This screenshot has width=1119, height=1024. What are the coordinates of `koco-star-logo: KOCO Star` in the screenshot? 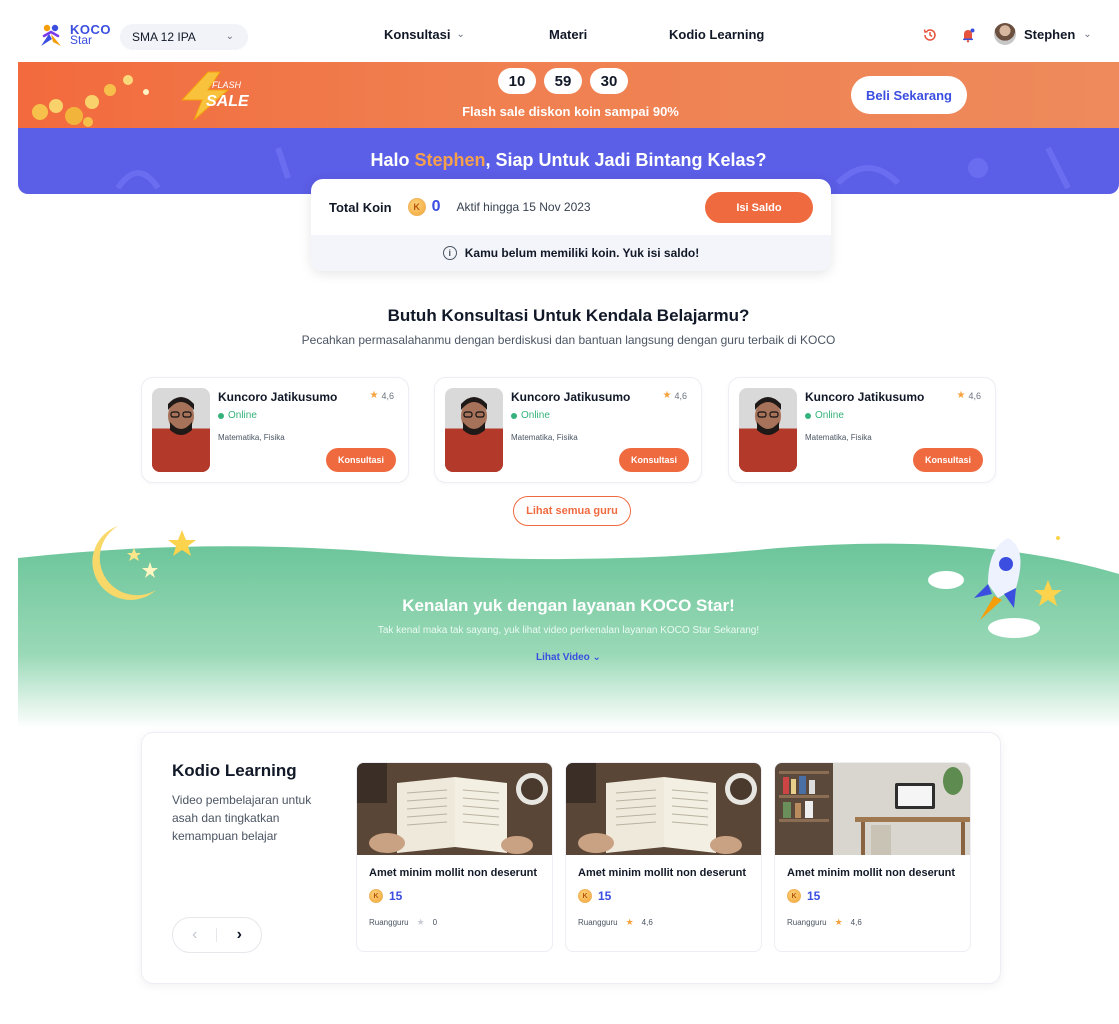 It's located at (74, 35).